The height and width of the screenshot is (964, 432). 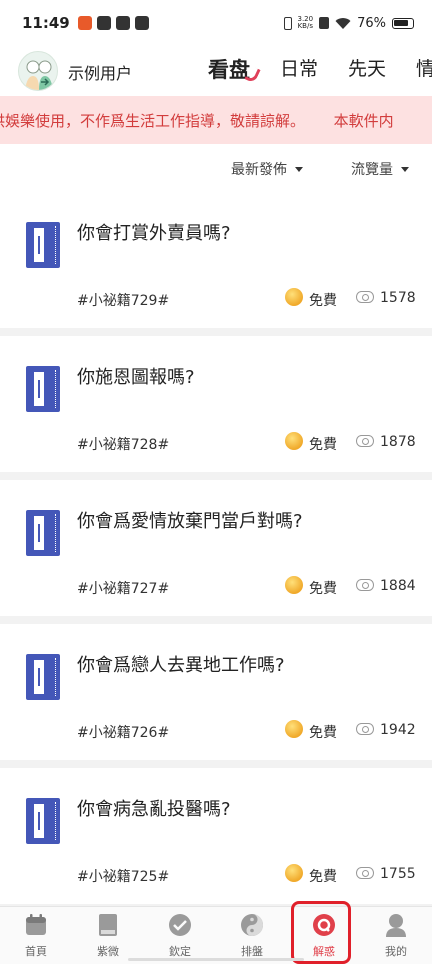 What do you see at coordinates (229, 69) in the screenshot?
I see `tab-kanpan: 看盘` at bounding box center [229, 69].